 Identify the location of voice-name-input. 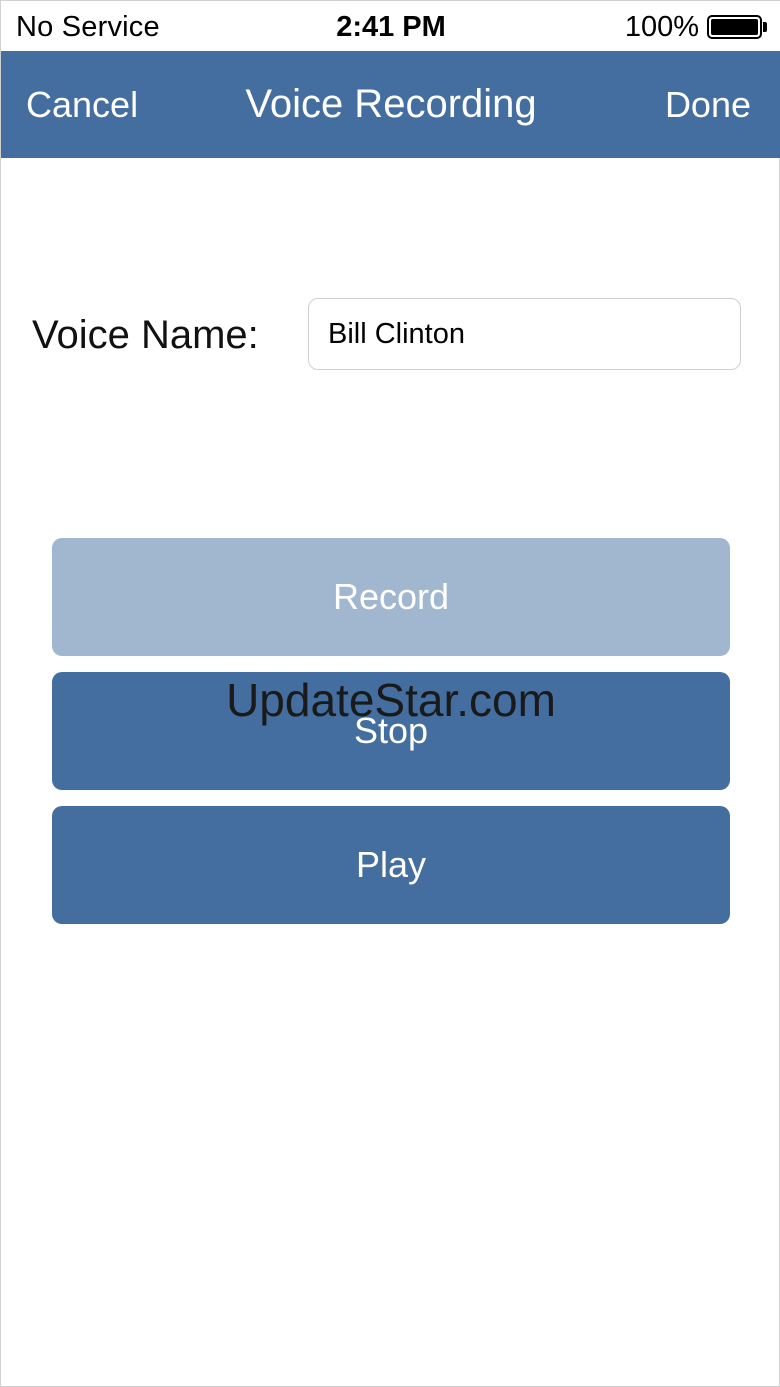
(524, 334).